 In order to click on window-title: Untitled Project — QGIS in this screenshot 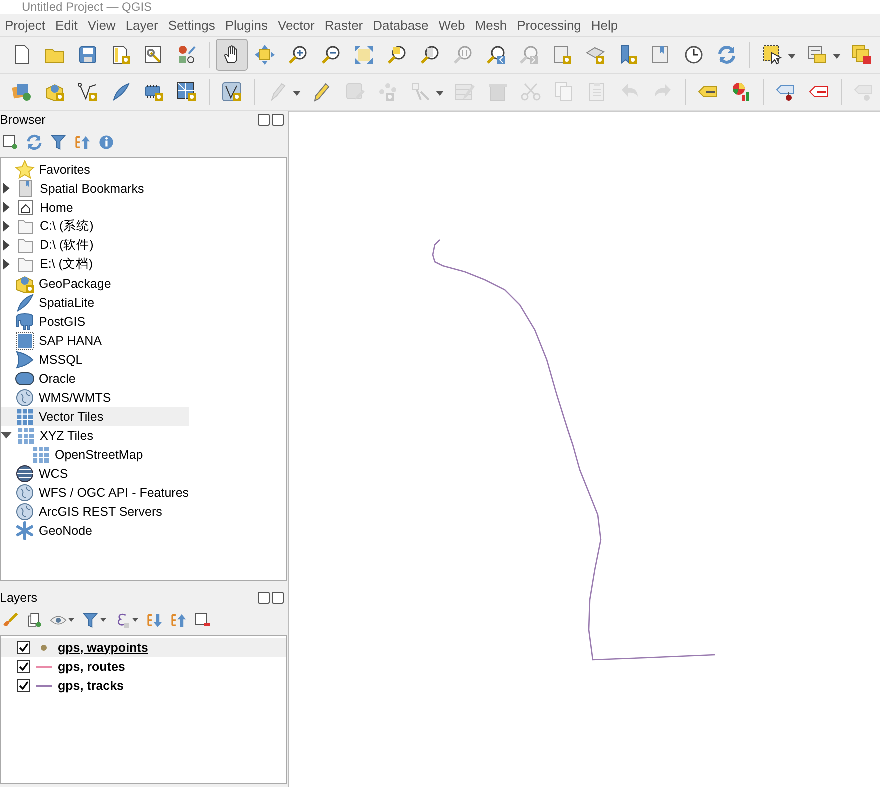, I will do `click(87, 7)`.